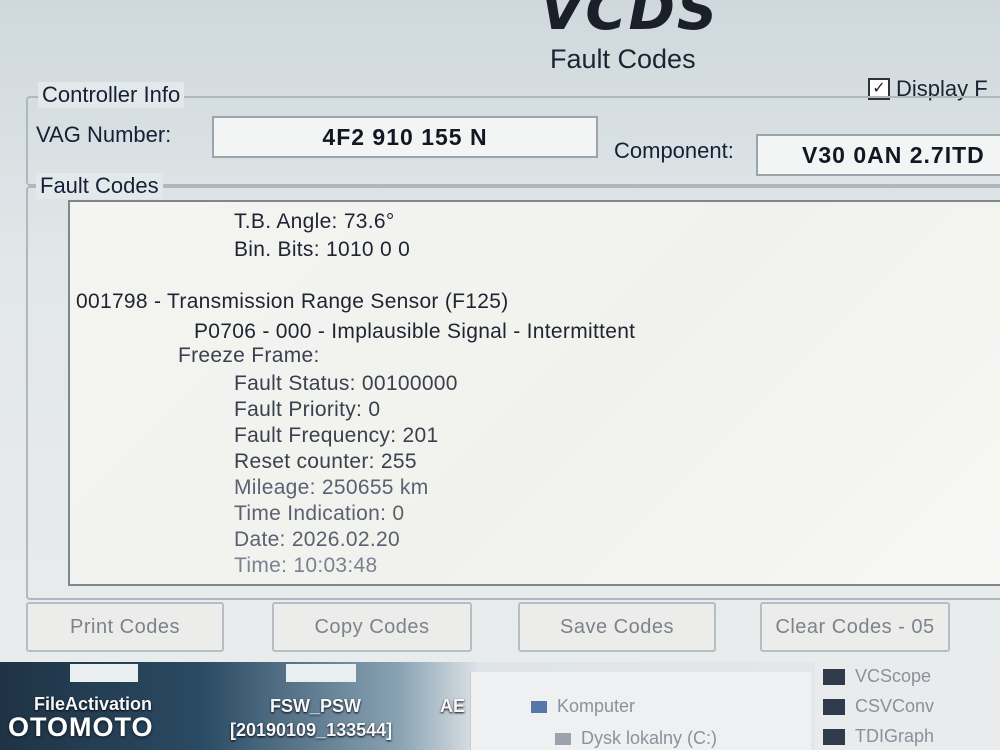 This screenshot has height=750, width=1000. I want to click on fault-line: T.B. Angle: 73.6°, so click(314, 221).